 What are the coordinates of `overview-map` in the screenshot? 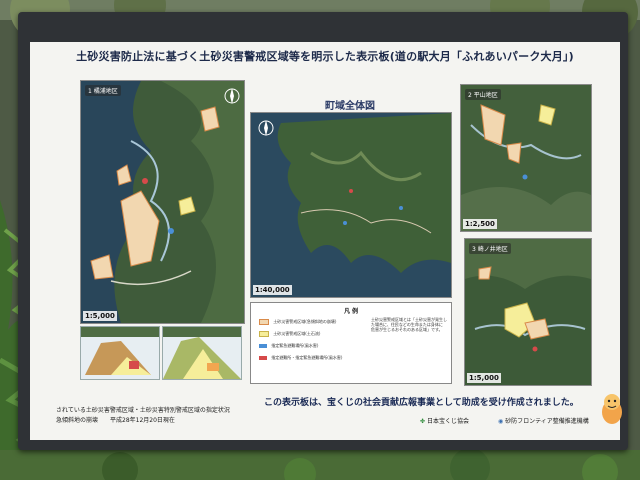 It's located at (351, 205).